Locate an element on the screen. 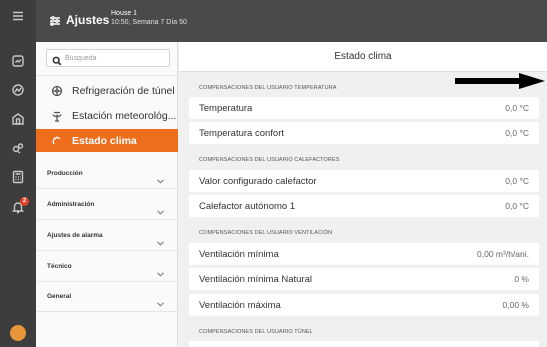 The height and width of the screenshot is (347, 547). sidebar-group-tecnico: Técnico is located at coordinates (107, 267).